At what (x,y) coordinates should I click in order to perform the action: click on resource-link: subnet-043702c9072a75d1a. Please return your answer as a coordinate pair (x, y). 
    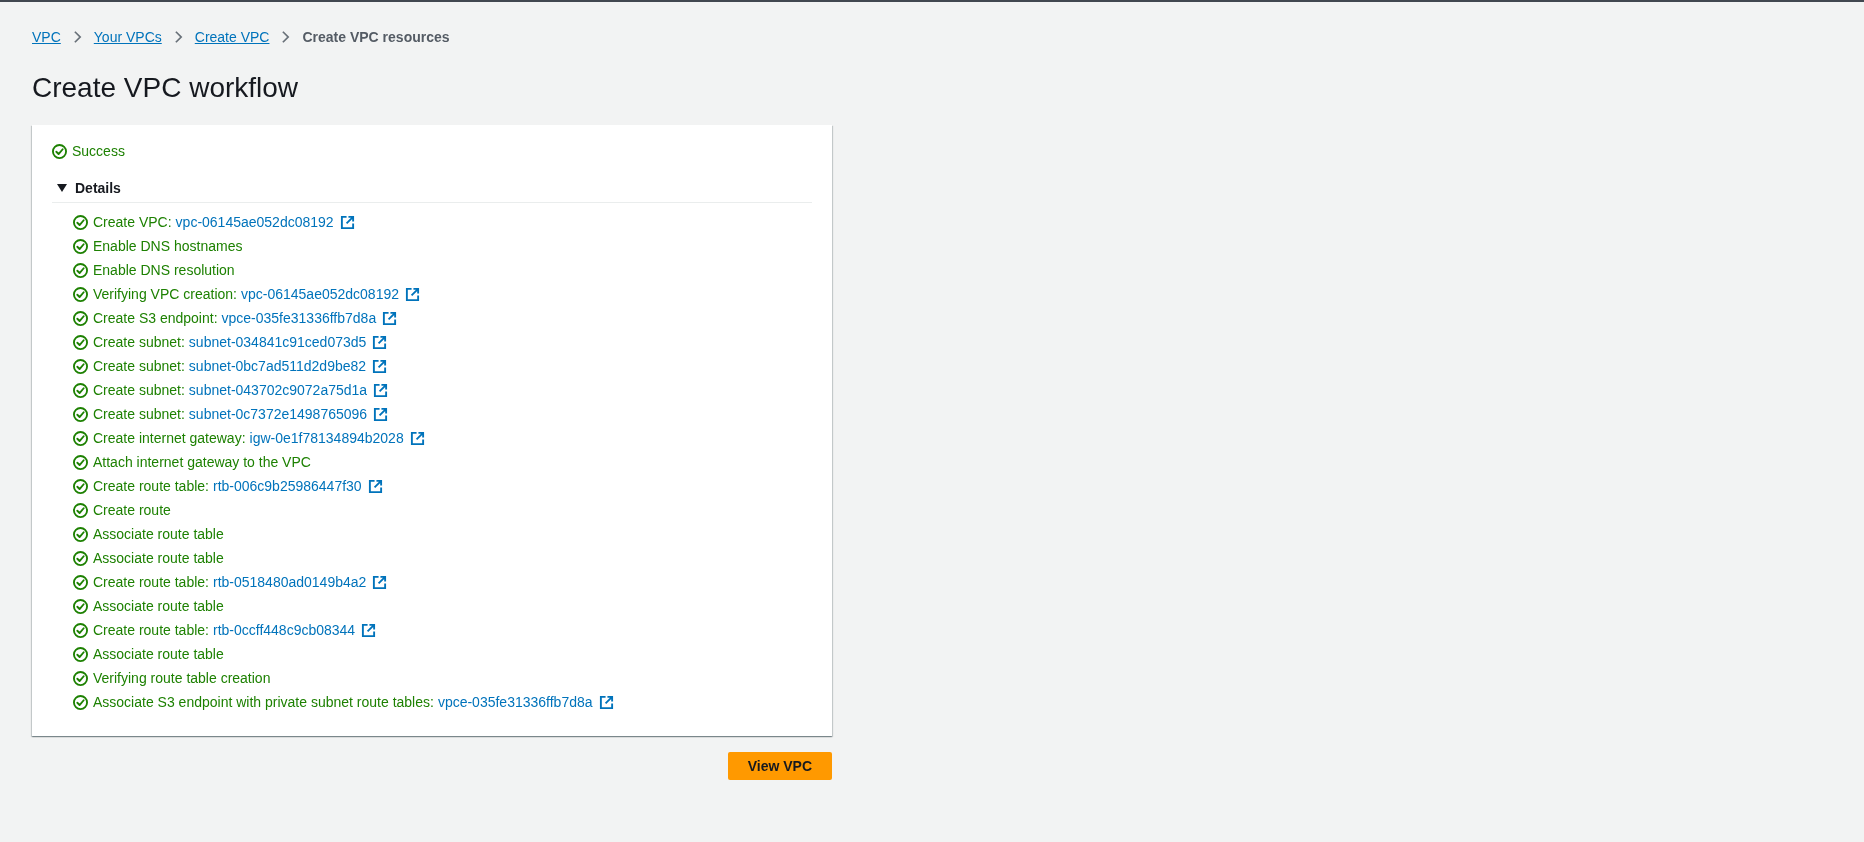
    Looking at the image, I should click on (278, 390).